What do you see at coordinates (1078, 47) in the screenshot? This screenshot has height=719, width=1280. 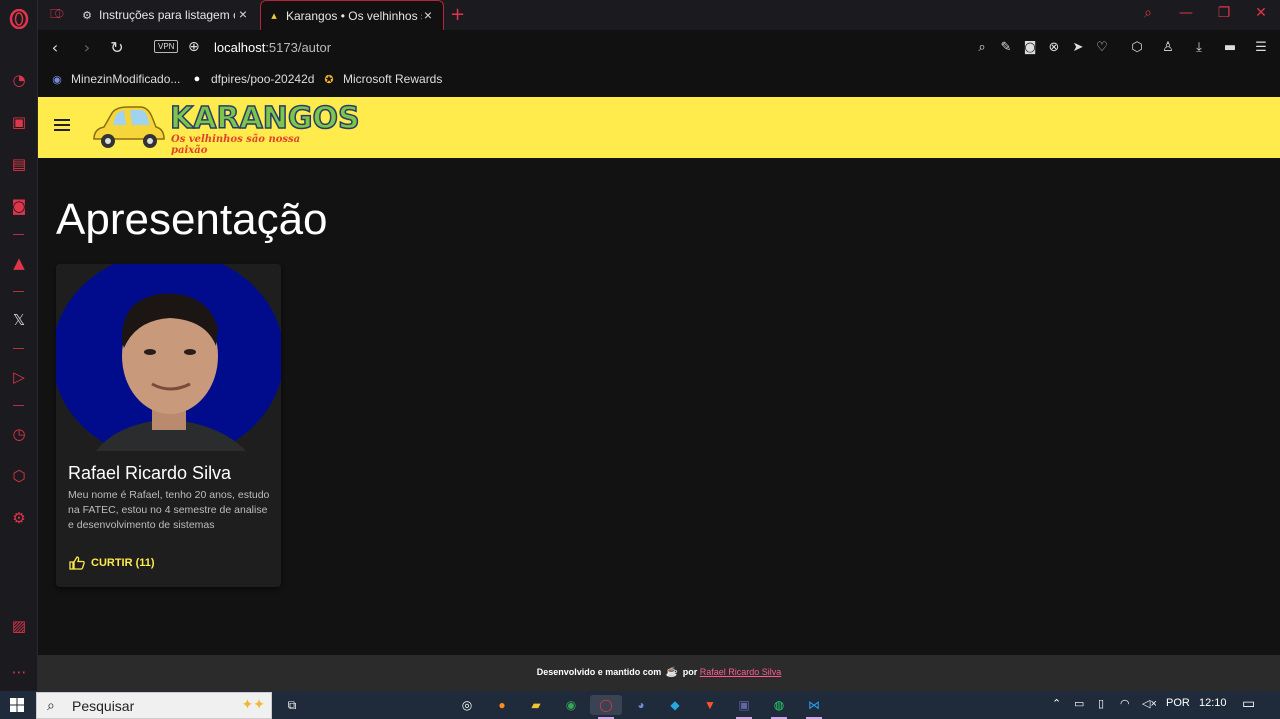 I see `send-icon: ➤` at bounding box center [1078, 47].